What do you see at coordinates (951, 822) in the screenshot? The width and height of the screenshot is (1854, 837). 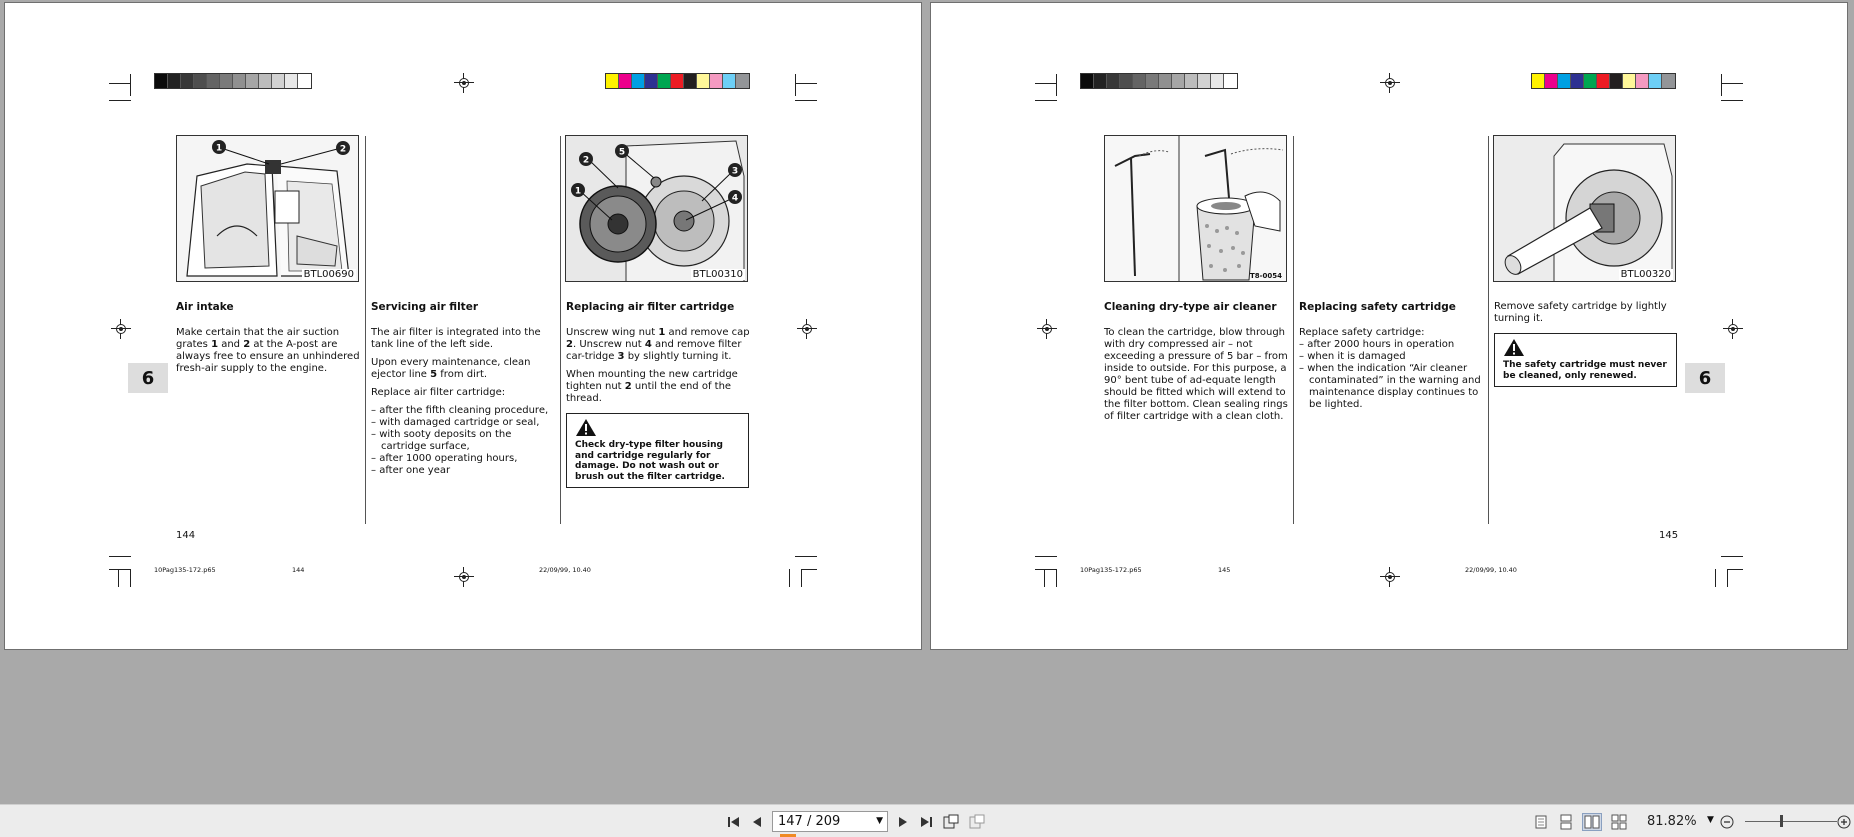 I see `fit-page-icon` at bounding box center [951, 822].